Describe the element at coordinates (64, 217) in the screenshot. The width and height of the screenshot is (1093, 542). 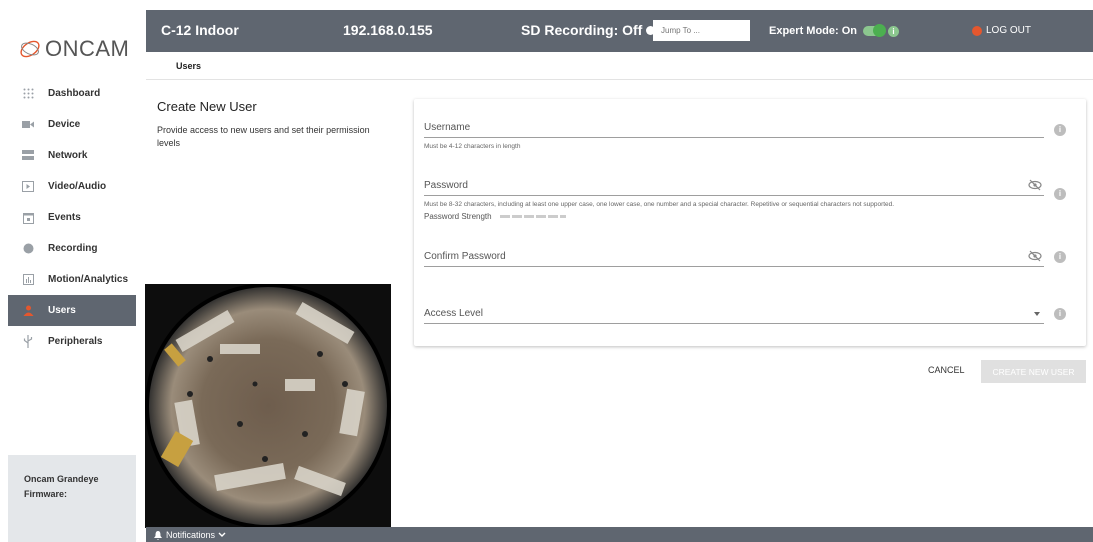
I see `sidebar-item-label: Events` at that location.